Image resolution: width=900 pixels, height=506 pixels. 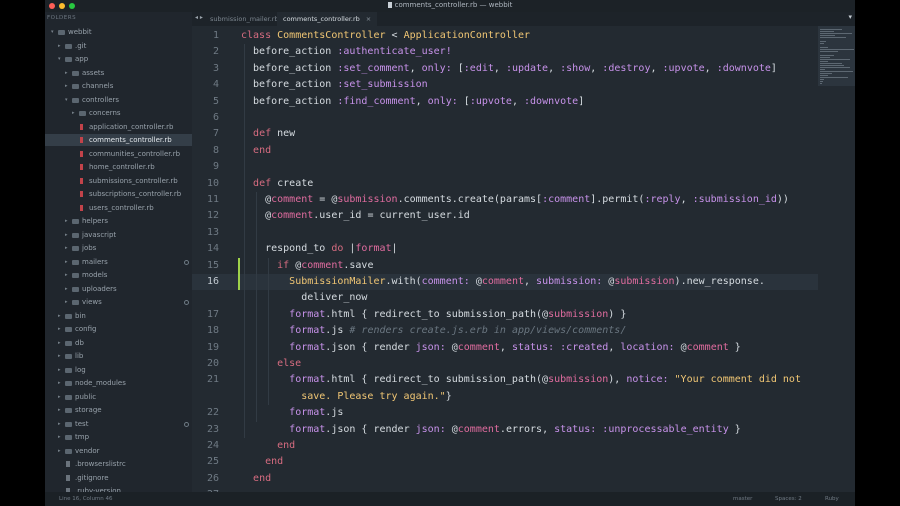 What do you see at coordinates (118, 410) in the screenshot?
I see `sidebar-item-storage: ▸ storage` at bounding box center [118, 410].